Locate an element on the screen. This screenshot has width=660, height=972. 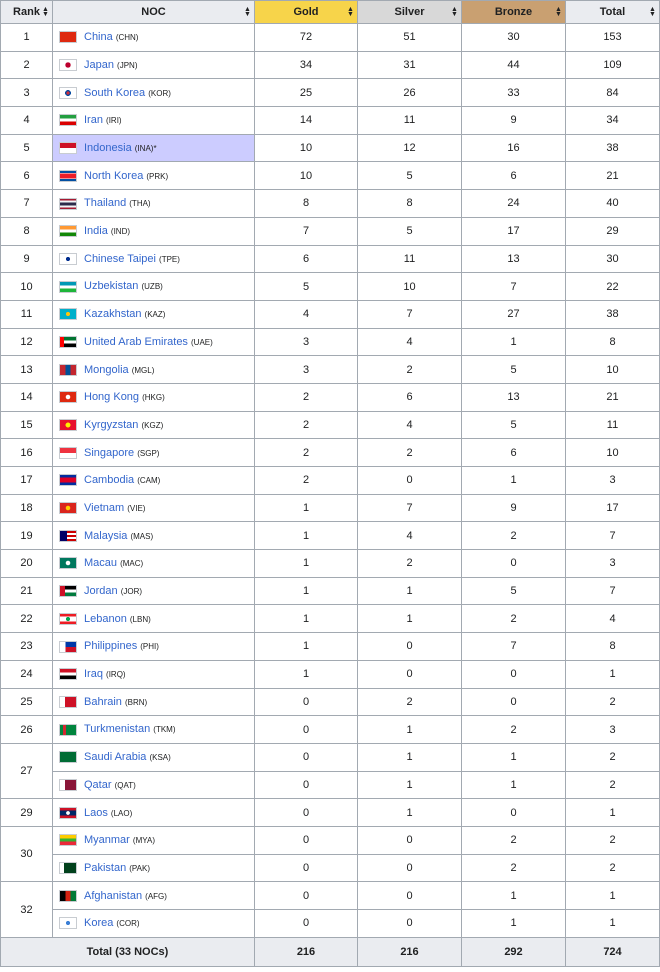
country-code: (MAC) is located at coordinates (132, 564).